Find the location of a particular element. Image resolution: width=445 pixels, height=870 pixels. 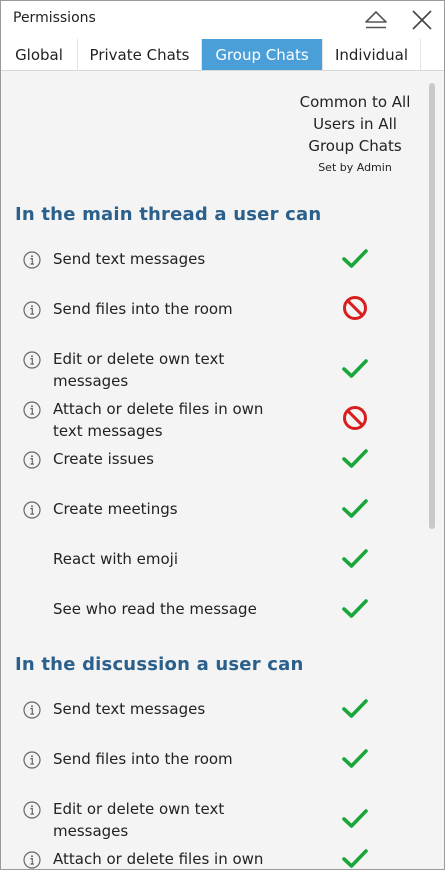

tab-group-chats: Group Chats is located at coordinates (262, 54).